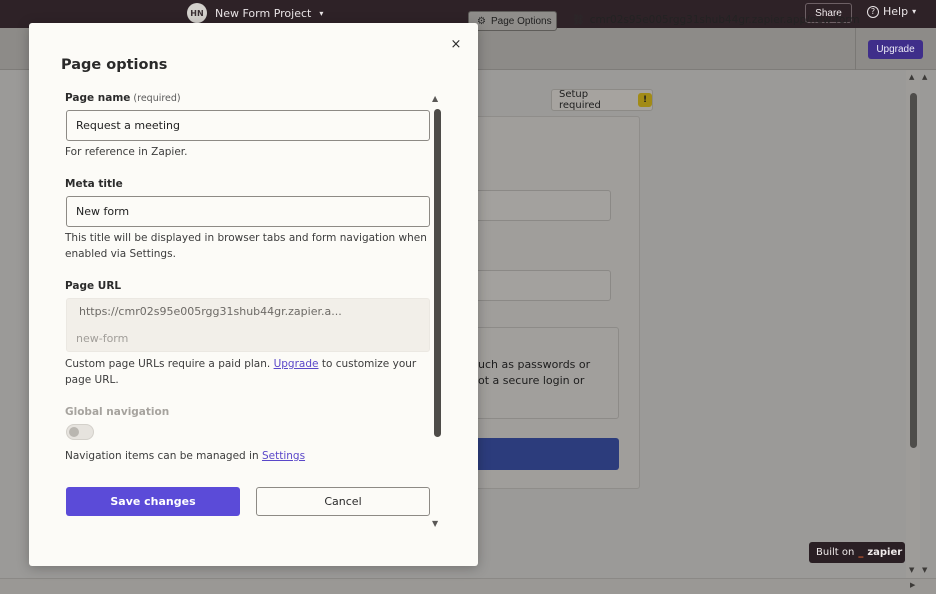 Image resolution: width=936 pixels, height=594 pixels. What do you see at coordinates (913, 270) in the screenshot?
I see `page-scrollbar-thumb` at bounding box center [913, 270].